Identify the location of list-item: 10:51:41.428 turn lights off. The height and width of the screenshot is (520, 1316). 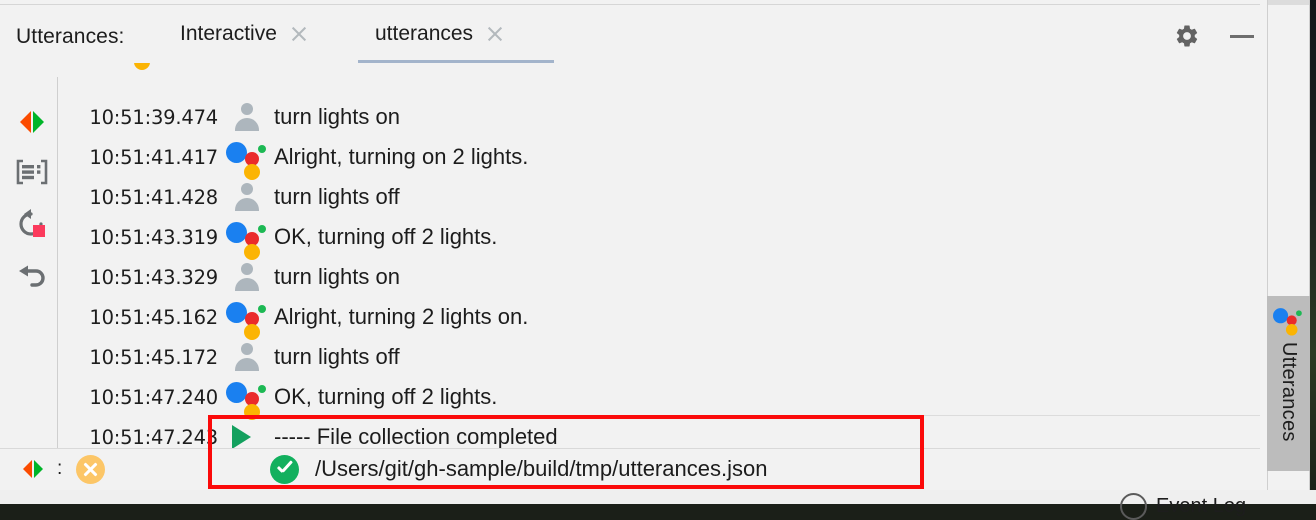
(659, 197).